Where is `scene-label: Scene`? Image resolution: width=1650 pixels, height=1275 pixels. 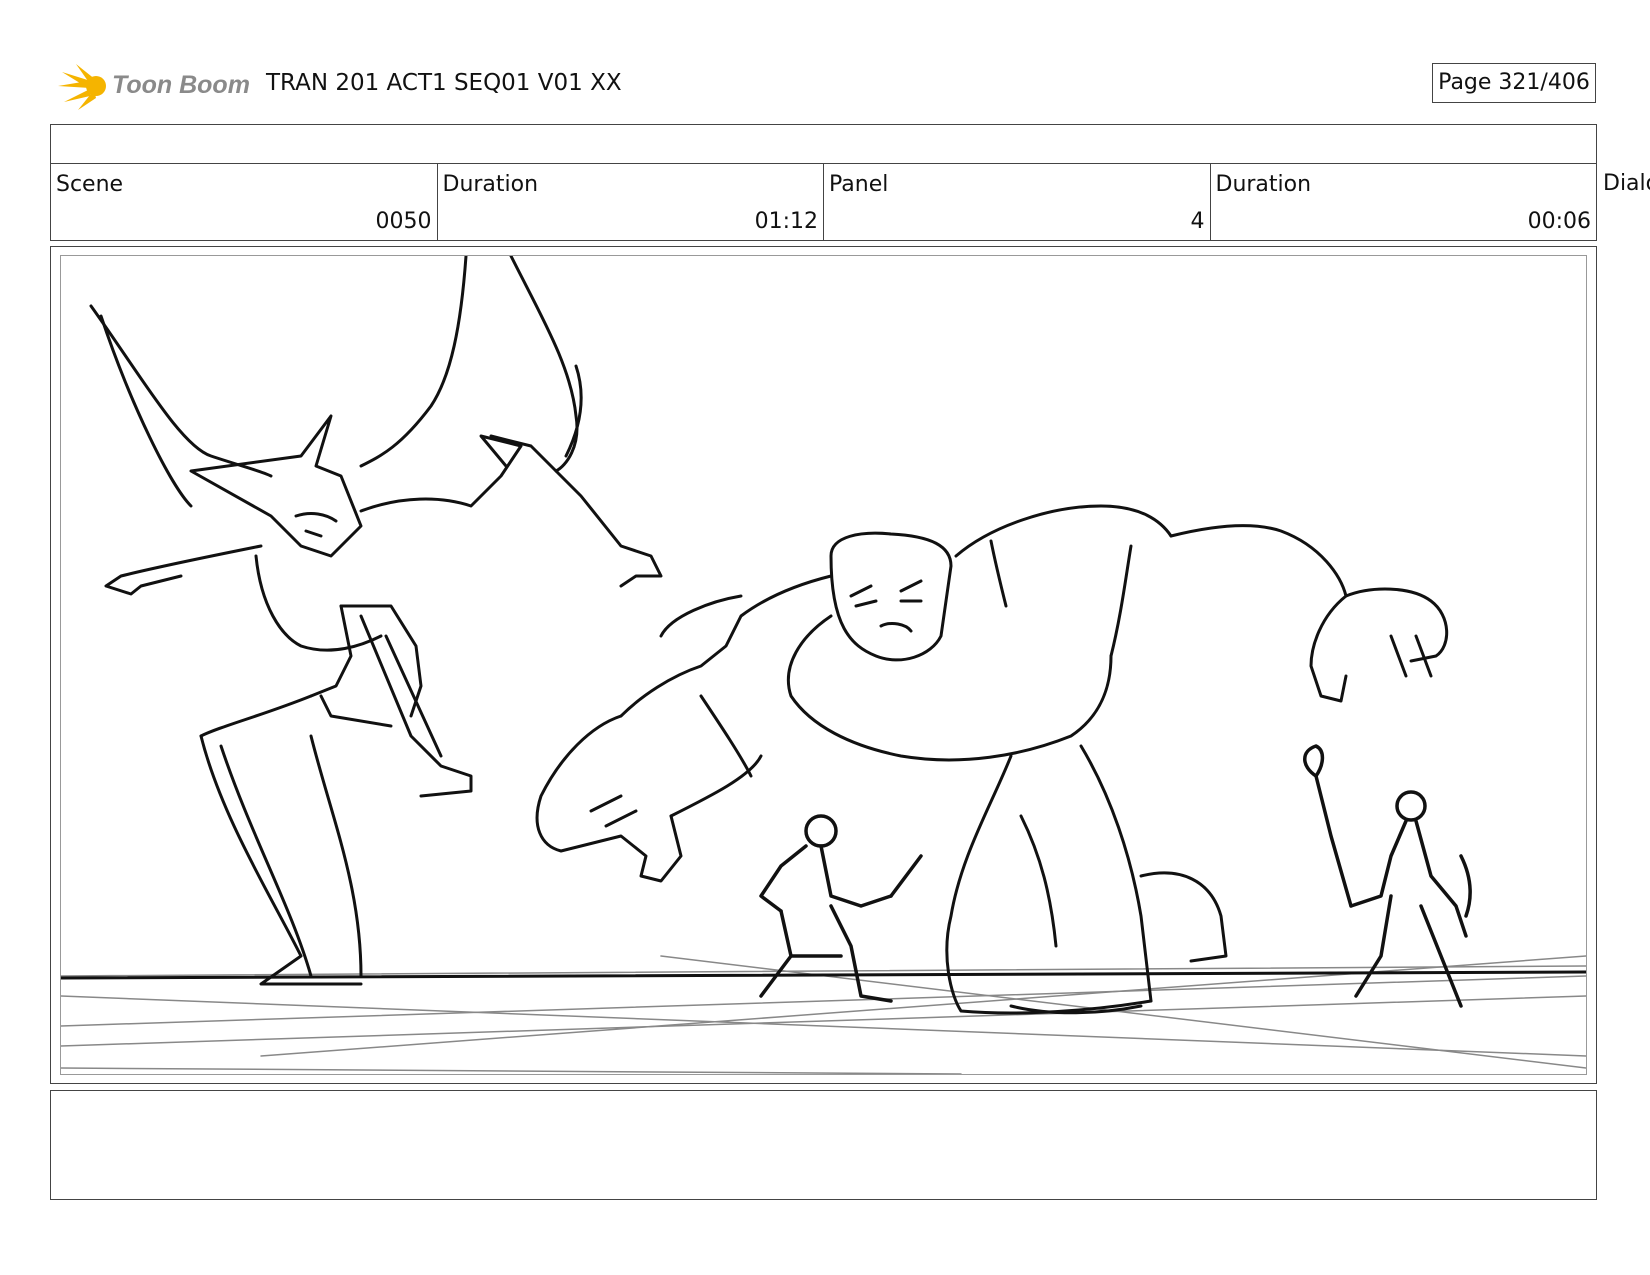
scene-label: Scene is located at coordinates (90, 184).